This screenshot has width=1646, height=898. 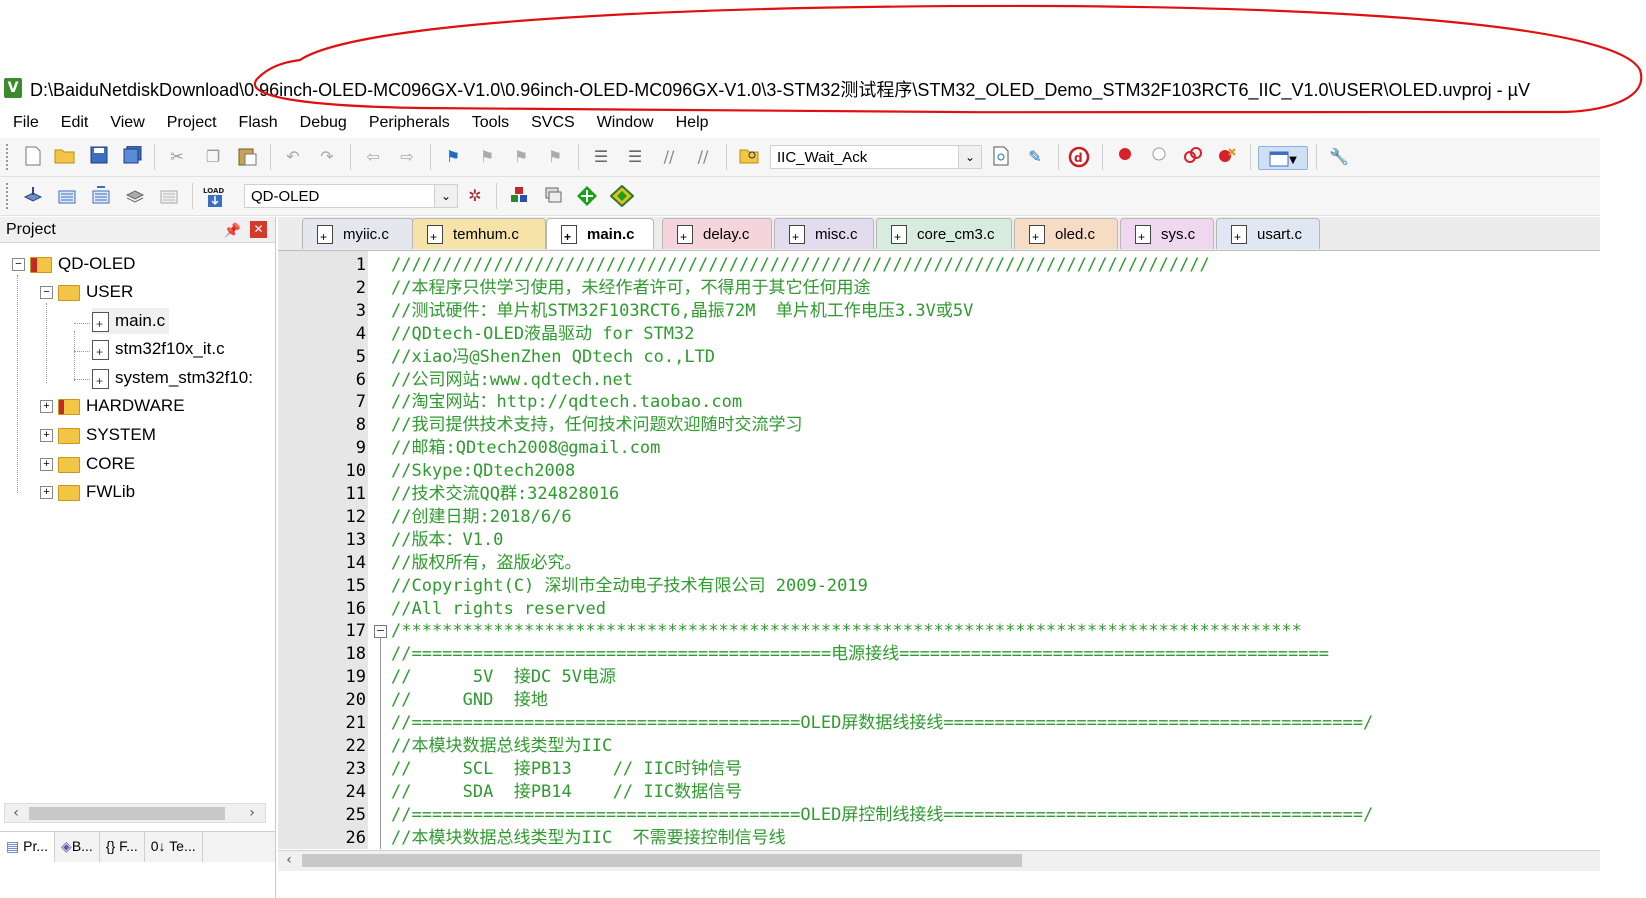 What do you see at coordinates (939, 769) in the screenshot?
I see `code-line: 23 // SCL 接PB13 // IIC时钟信号` at bounding box center [939, 769].